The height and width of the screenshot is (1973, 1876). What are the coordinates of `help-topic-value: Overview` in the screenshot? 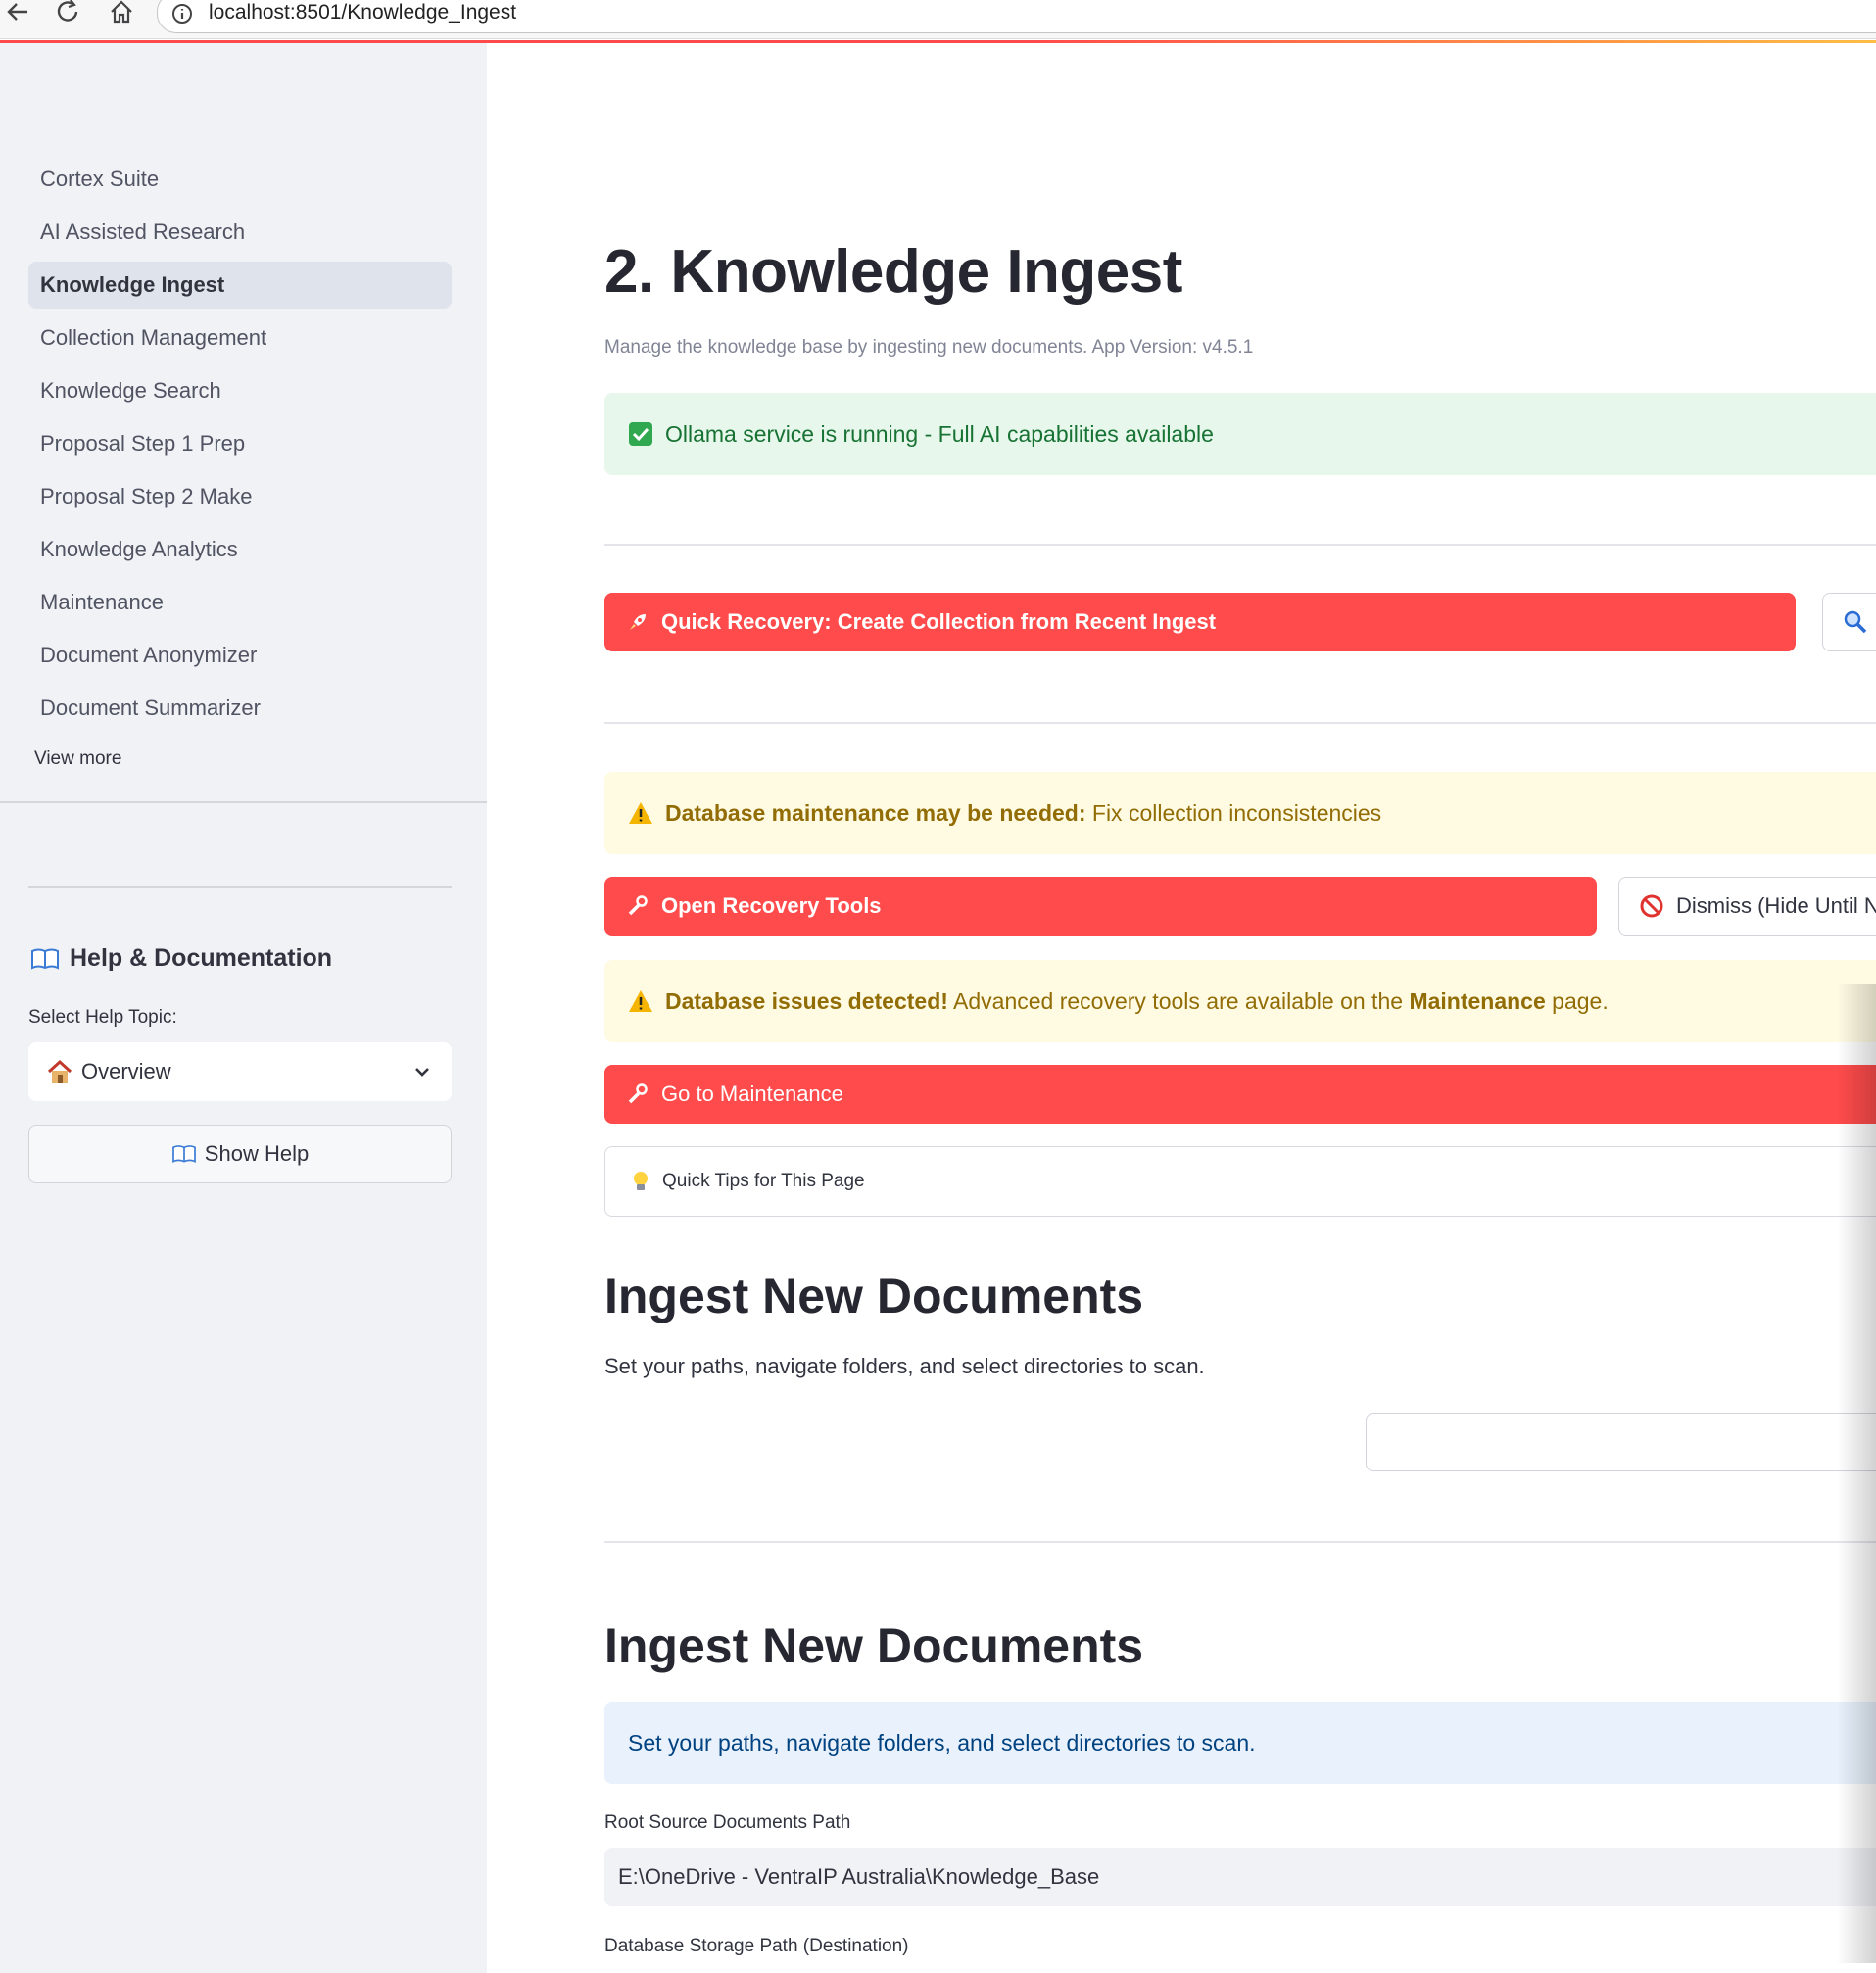 It's located at (126, 1071).